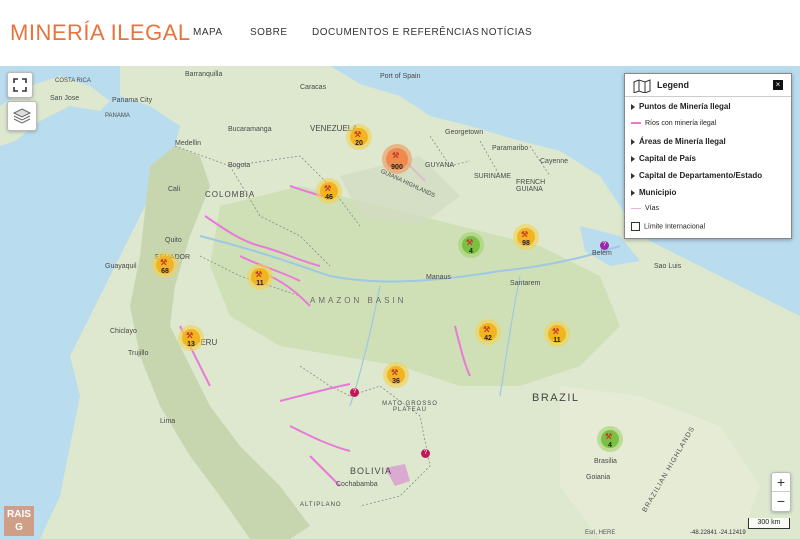 This screenshot has height=539, width=800. I want to click on city-label: Port of Spain, so click(400, 76).